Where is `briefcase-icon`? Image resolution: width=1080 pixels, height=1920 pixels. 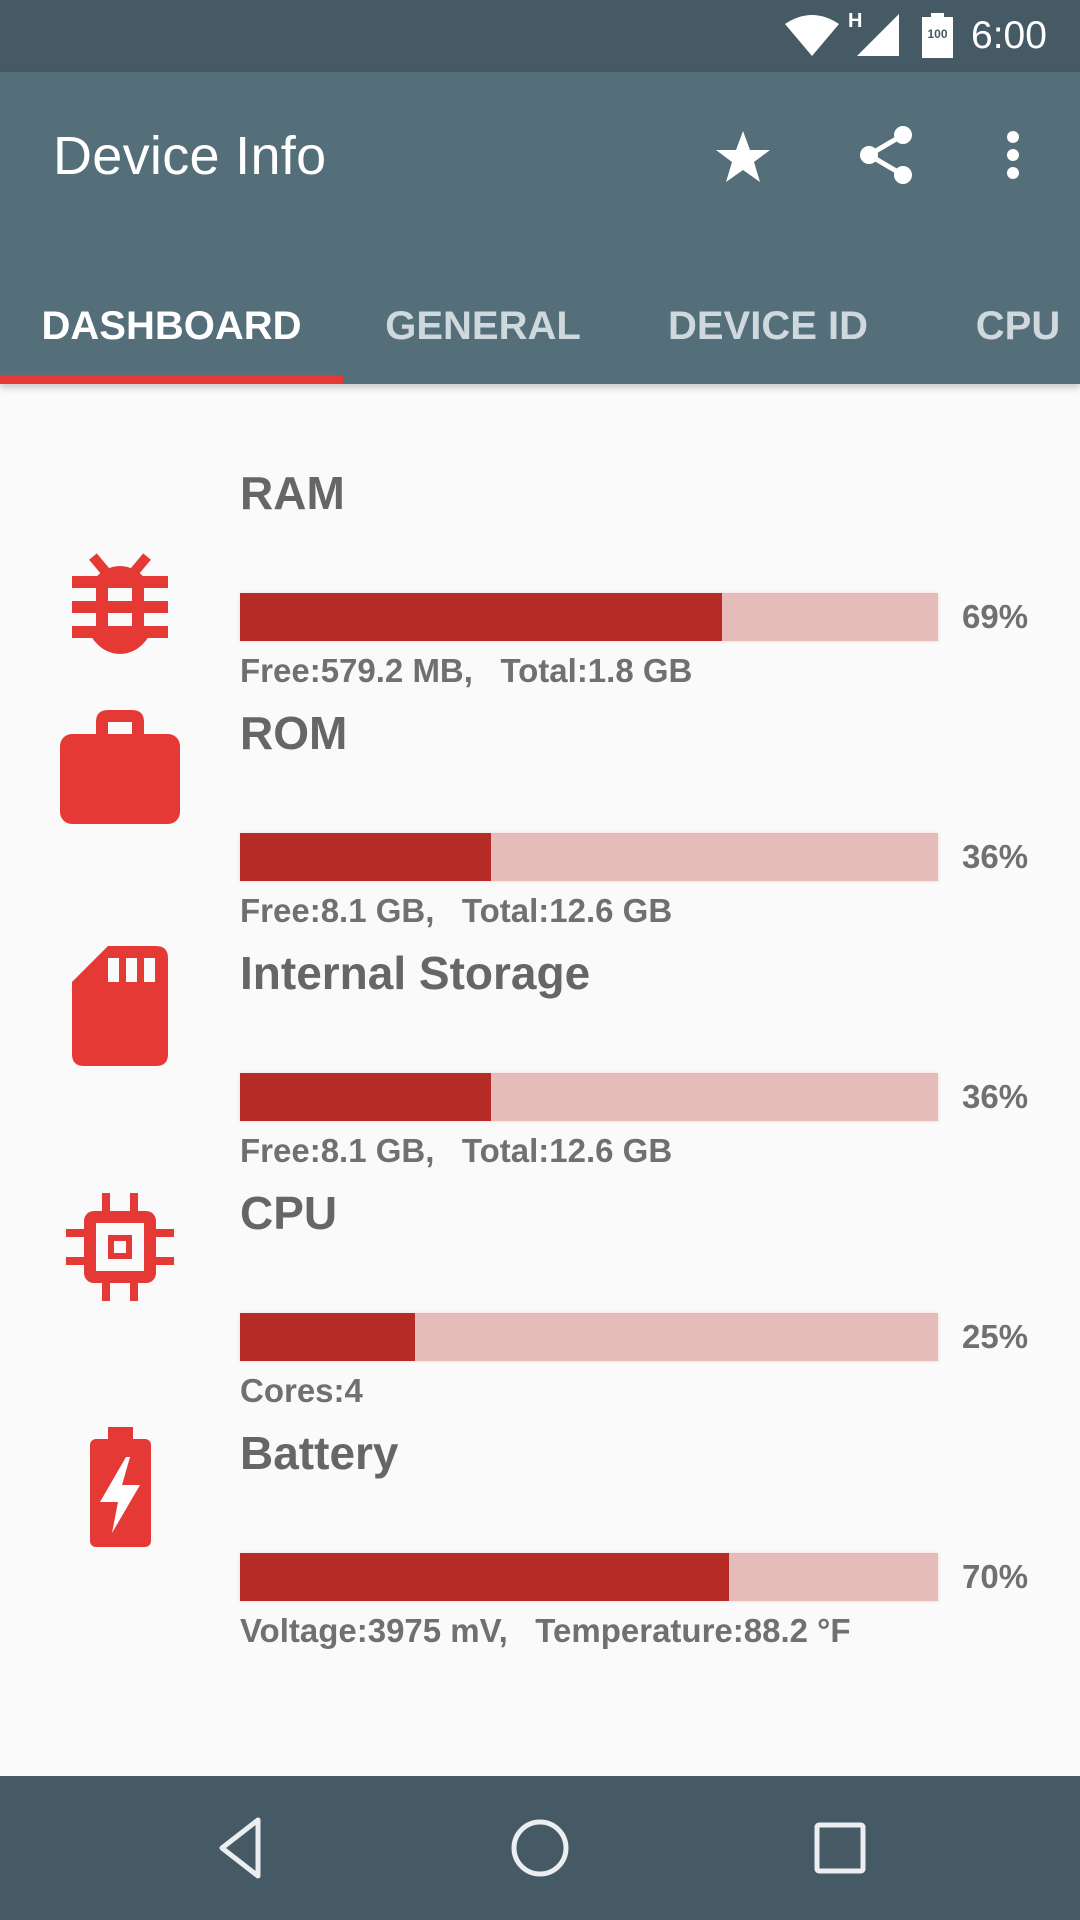
briefcase-icon is located at coordinates (120, 767).